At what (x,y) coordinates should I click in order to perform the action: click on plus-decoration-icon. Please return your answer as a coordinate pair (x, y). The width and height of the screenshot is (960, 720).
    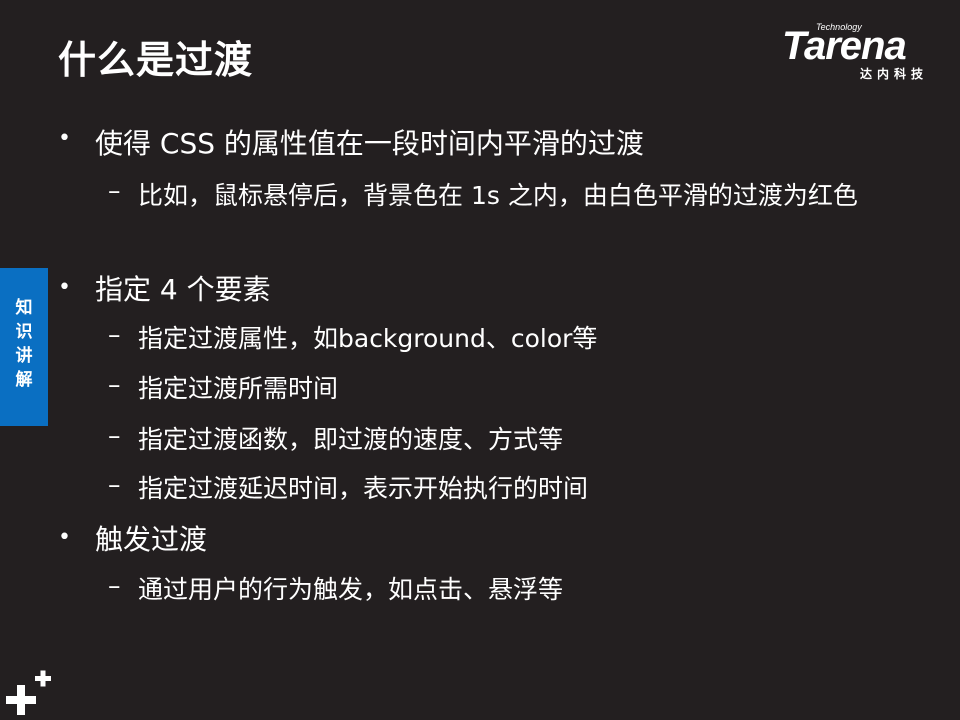
    Looking at the image, I should click on (28, 692).